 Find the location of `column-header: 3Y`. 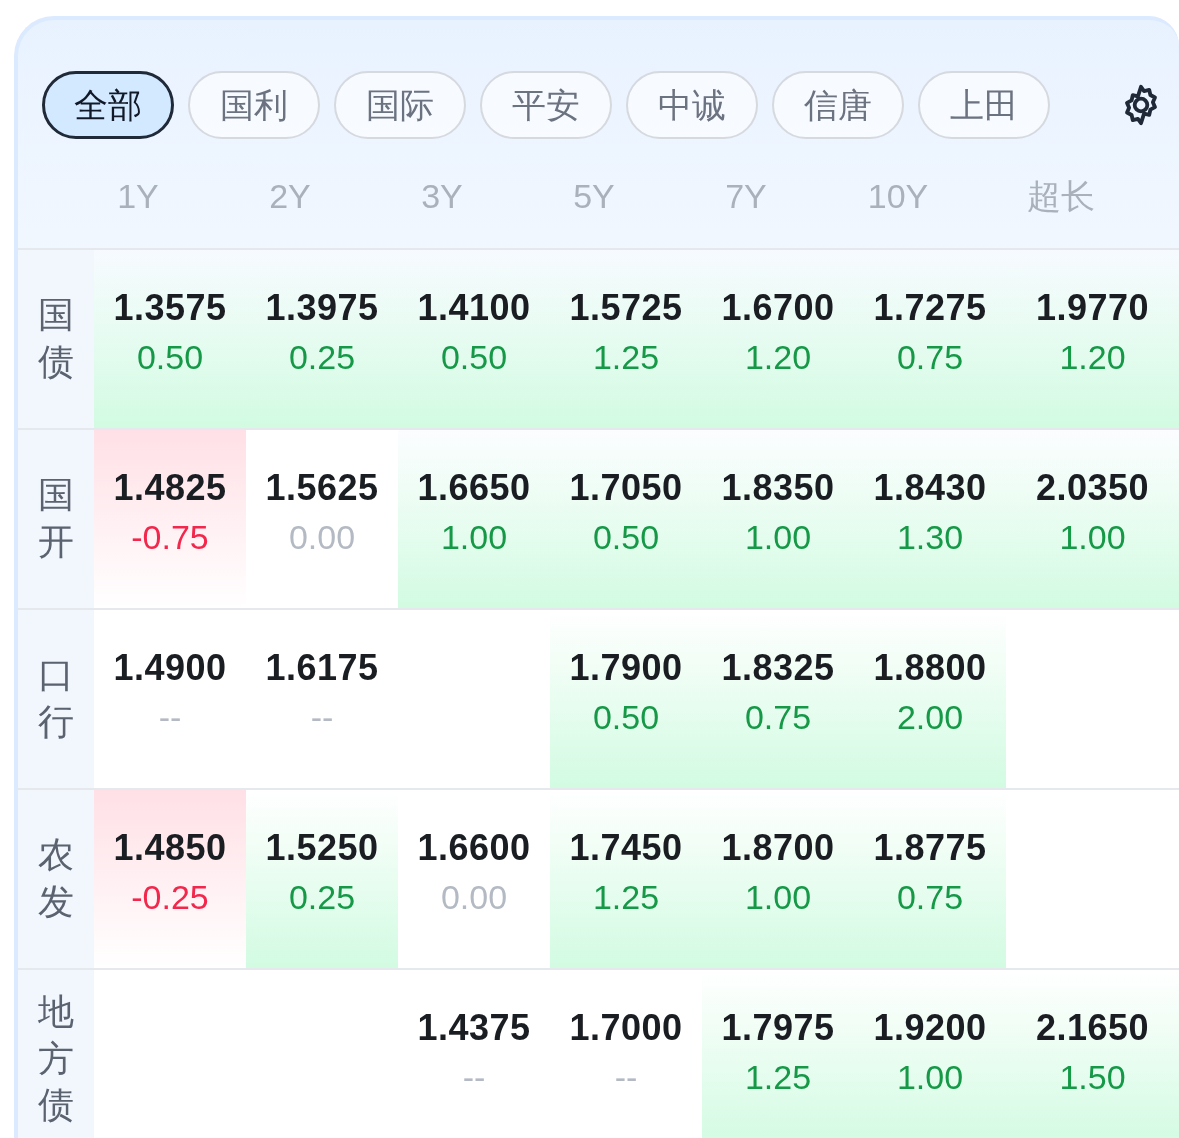

column-header: 3Y is located at coordinates (442, 196).